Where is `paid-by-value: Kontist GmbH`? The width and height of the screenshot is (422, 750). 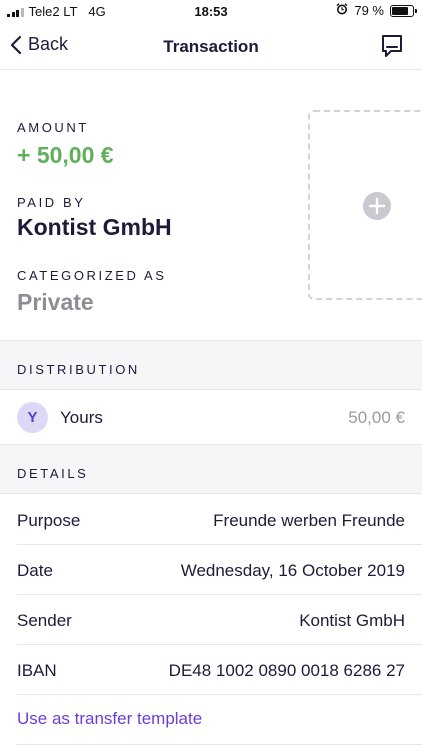 paid-by-value: Kontist GmbH is located at coordinates (94, 227).